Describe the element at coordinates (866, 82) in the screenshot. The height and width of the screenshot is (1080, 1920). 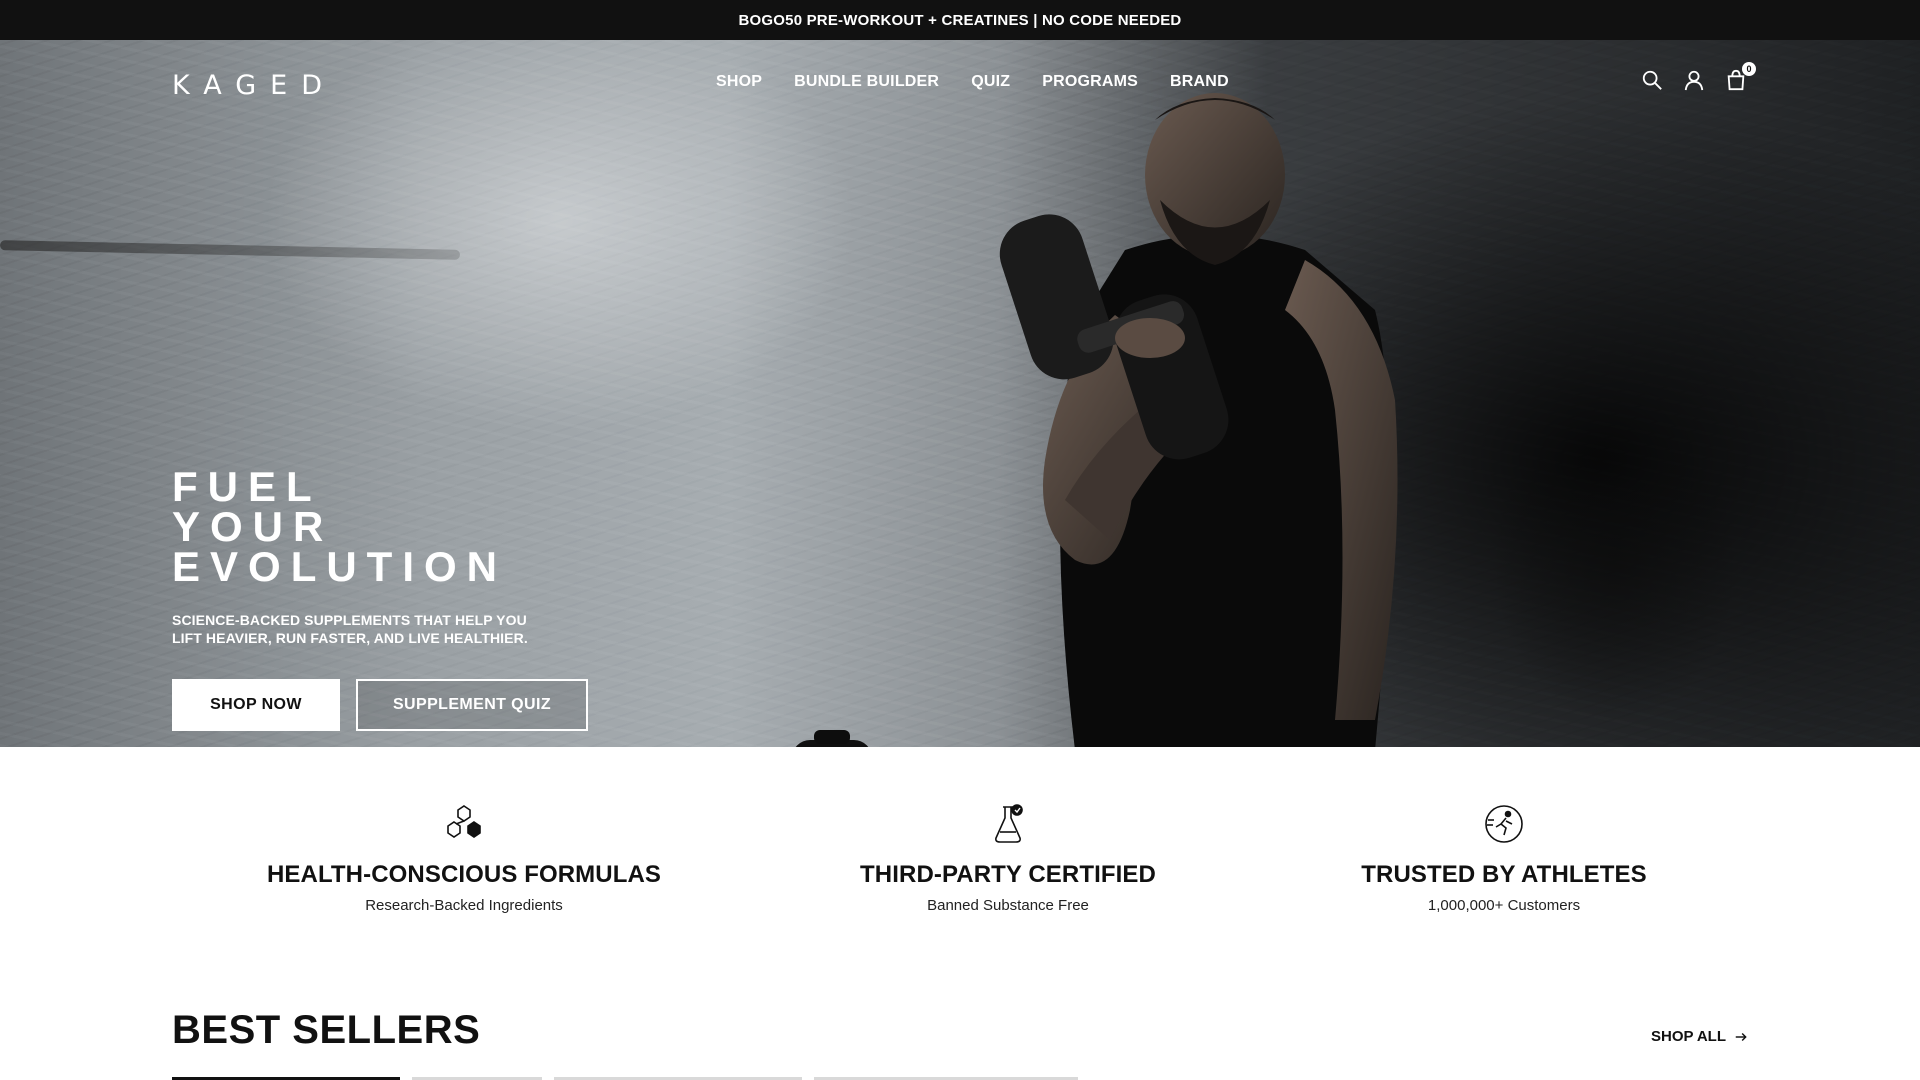
I see `nav-item-bundle-builder: BUNDLE BUILDER` at that location.